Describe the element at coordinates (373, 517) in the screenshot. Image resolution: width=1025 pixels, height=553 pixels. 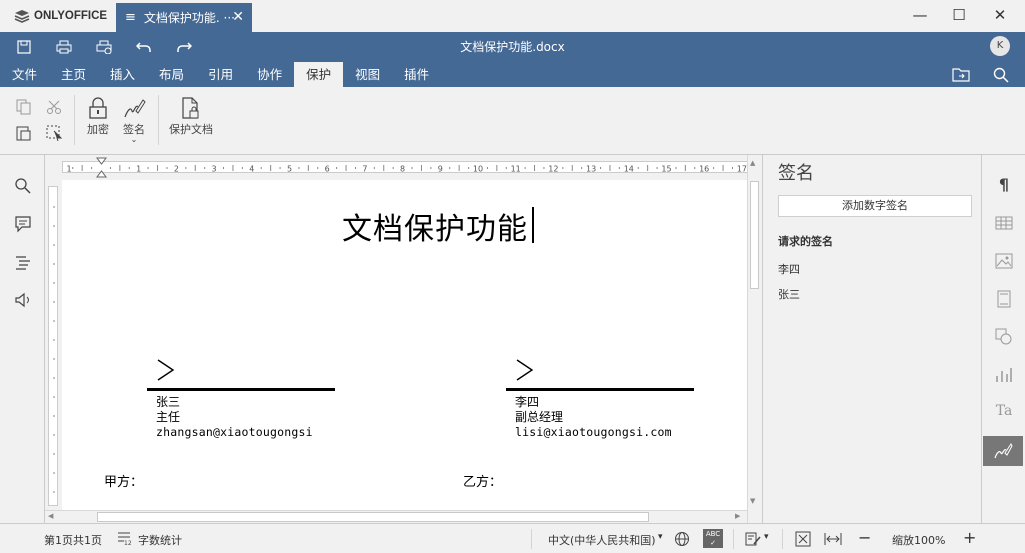
I see `horizontal-scroll-thumb` at that location.